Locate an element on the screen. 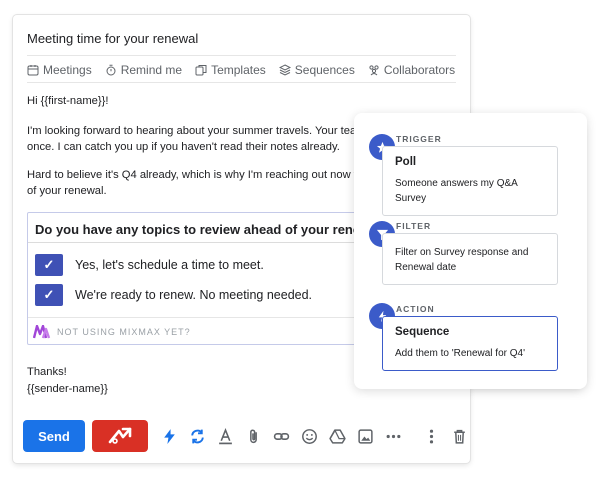  sync-tool is located at coordinates (197, 436).